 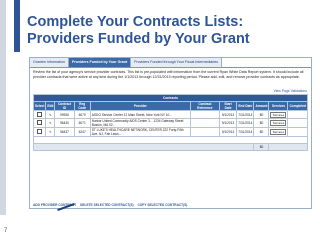 What do you see at coordinates (82, 132) in the screenshot?
I see `reg-code-cell: 6247` at bounding box center [82, 132].